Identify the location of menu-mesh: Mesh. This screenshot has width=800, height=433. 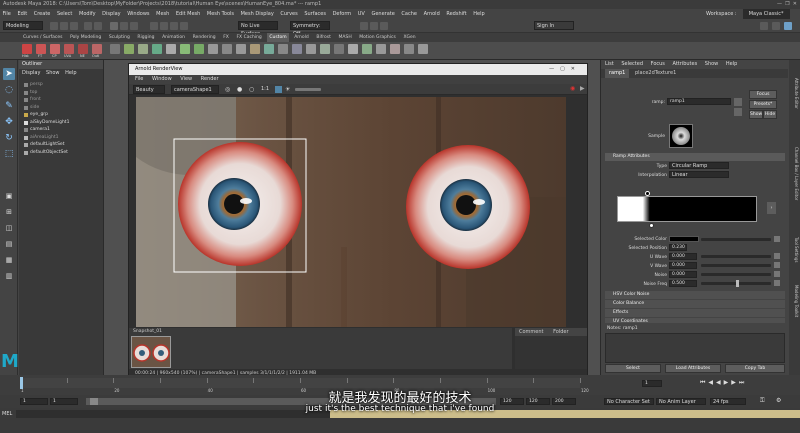
(162, 14).